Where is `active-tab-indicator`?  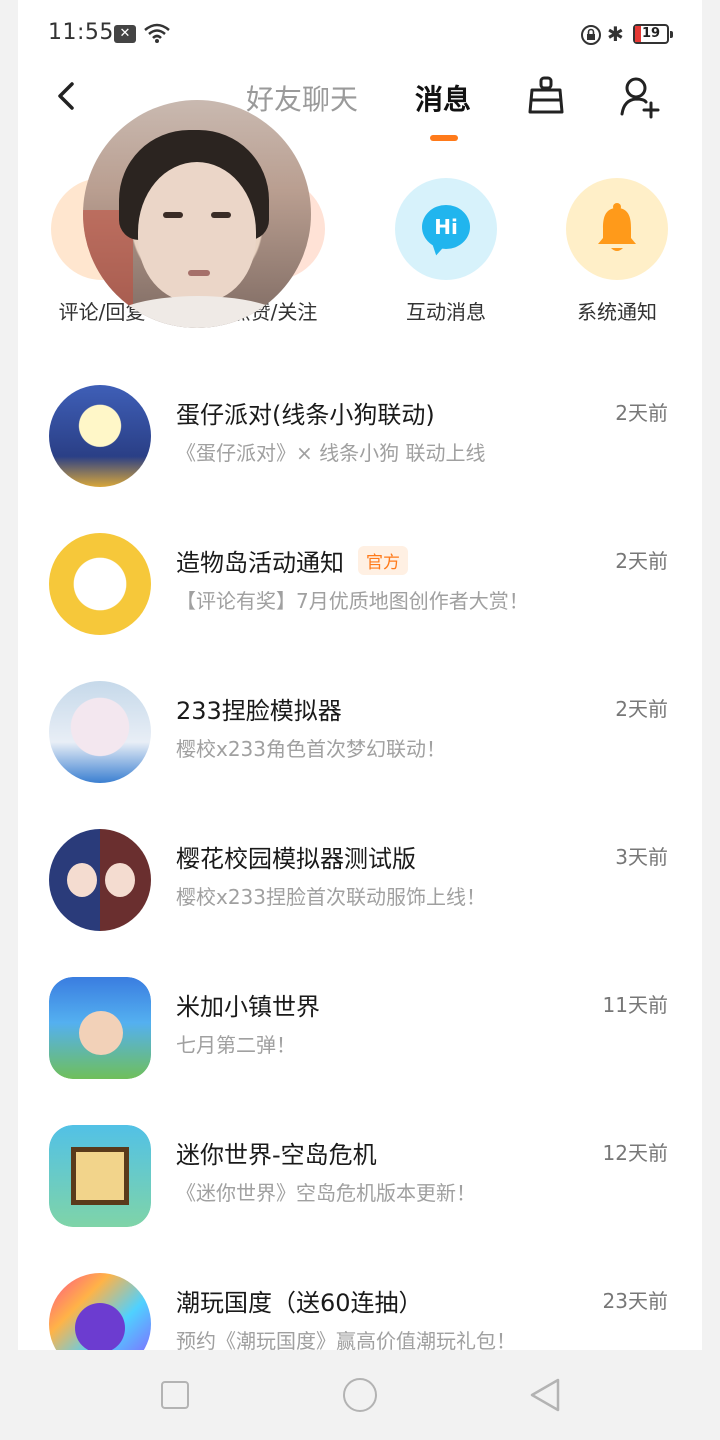 active-tab-indicator is located at coordinates (444, 138).